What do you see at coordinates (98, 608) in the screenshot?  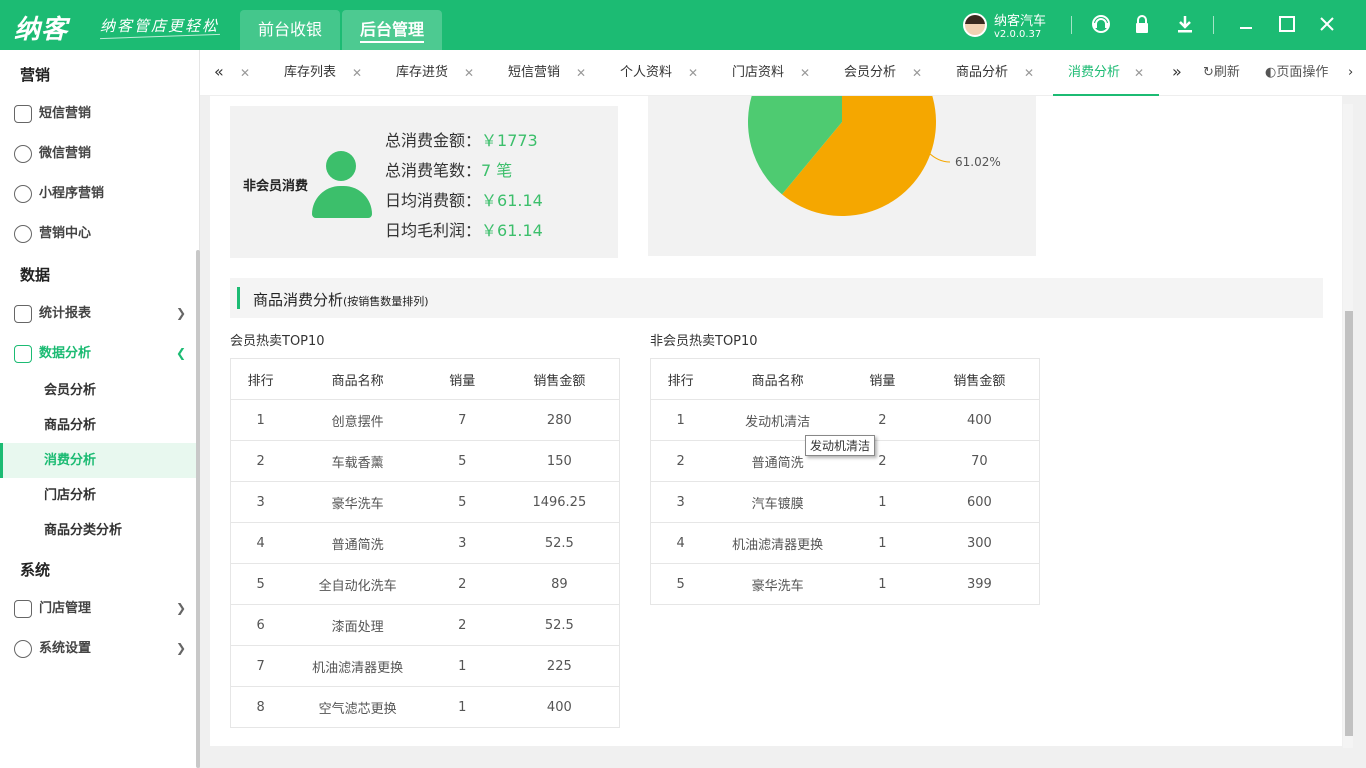 I see `sidebar-item-store-management: 门店管理 ❯` at bounding box center [98, 608].